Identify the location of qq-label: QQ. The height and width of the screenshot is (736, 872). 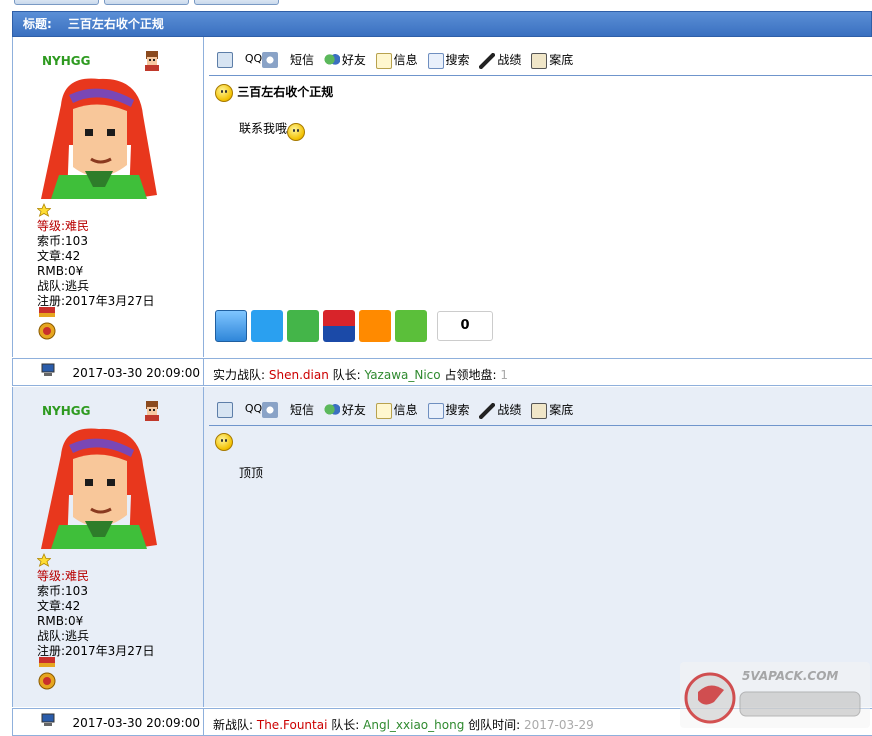
(253, 408).